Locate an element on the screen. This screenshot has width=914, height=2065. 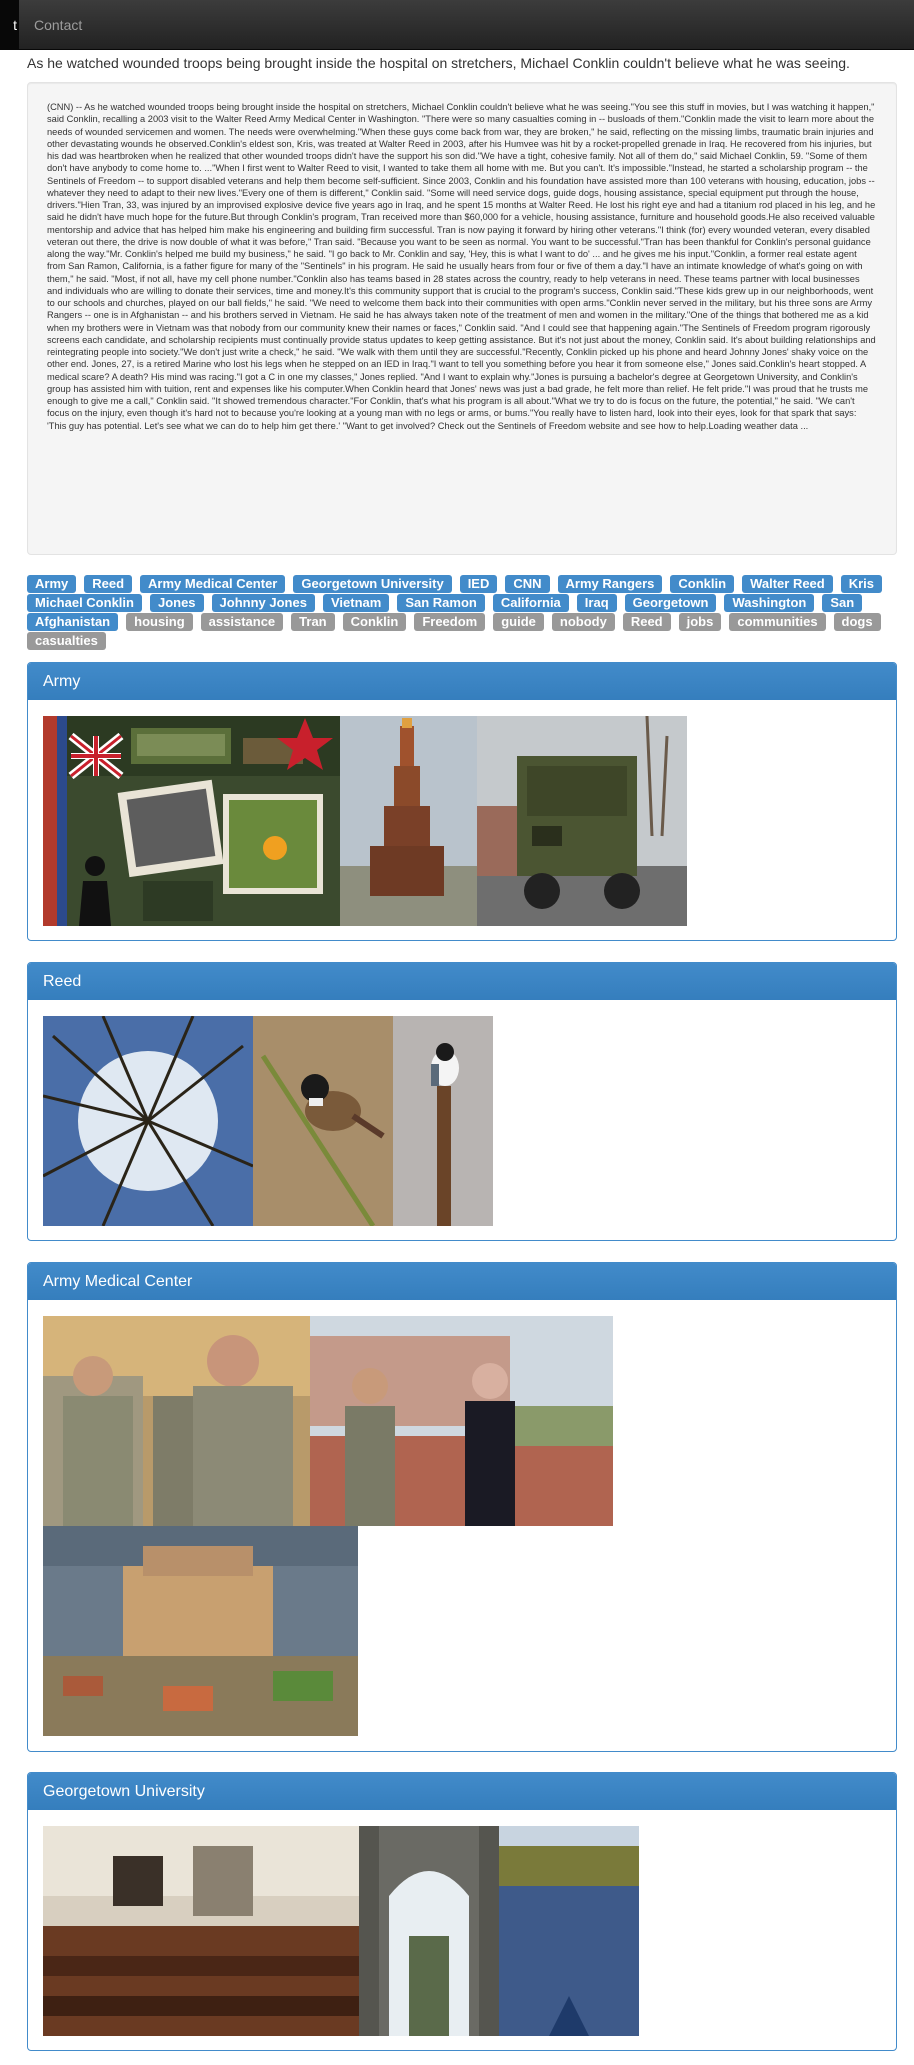
reeds-sky-photo is located at coordinates (148, 1121).